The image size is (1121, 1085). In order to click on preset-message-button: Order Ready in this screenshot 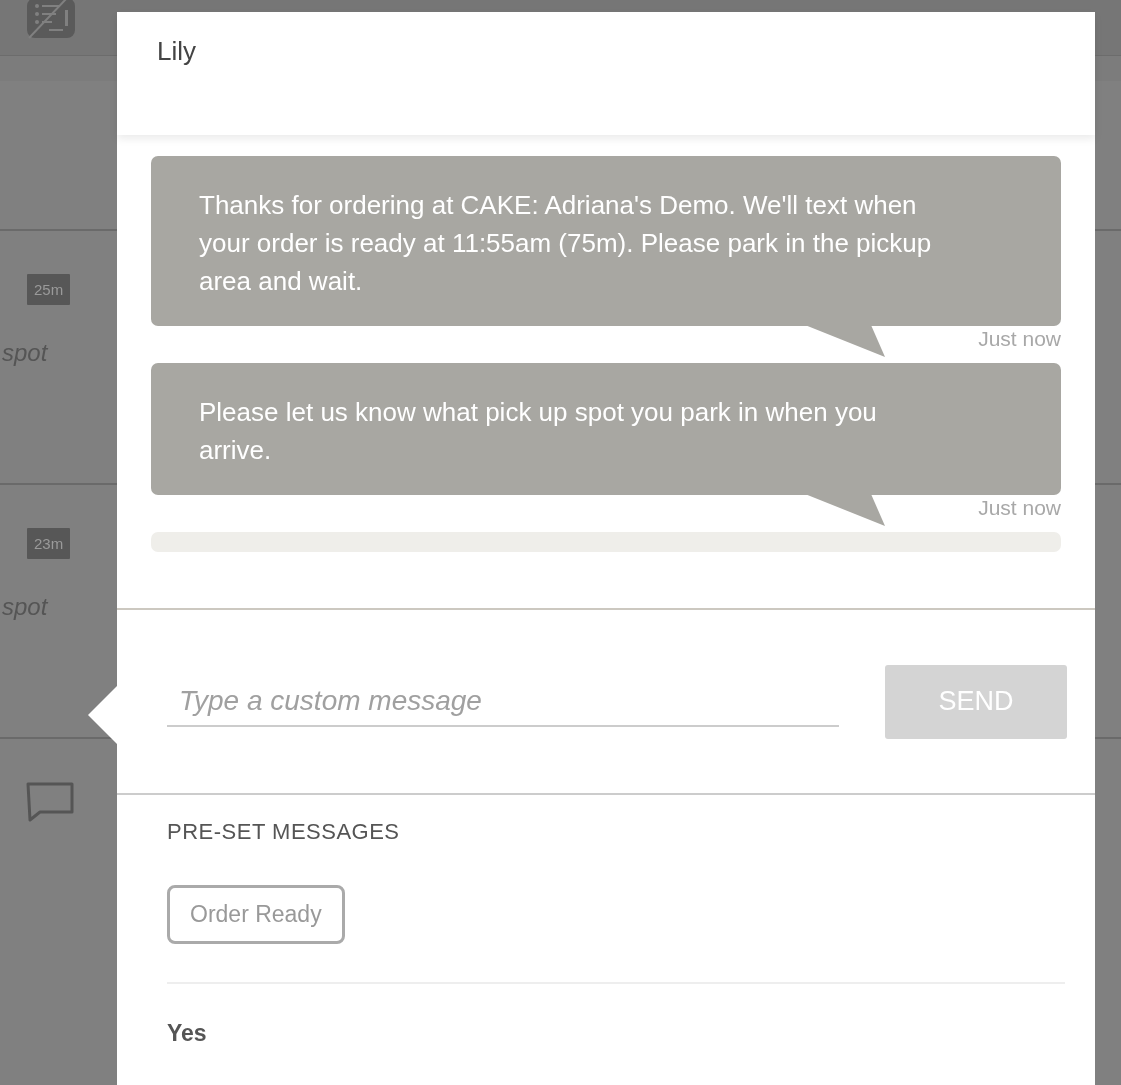, I will do `click(256, 914)`.